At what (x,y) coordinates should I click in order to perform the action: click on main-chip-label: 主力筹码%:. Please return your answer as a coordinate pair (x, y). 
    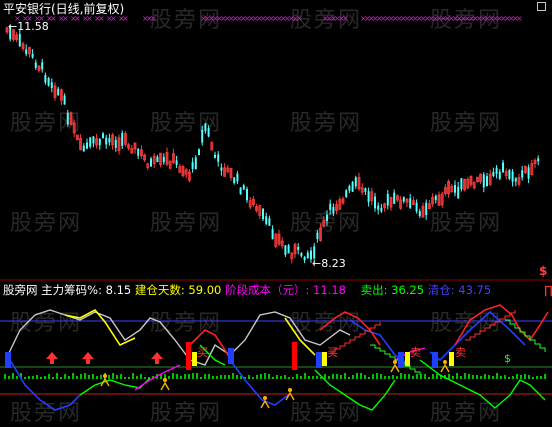
    Looking at the image, I should click on (73, 290).